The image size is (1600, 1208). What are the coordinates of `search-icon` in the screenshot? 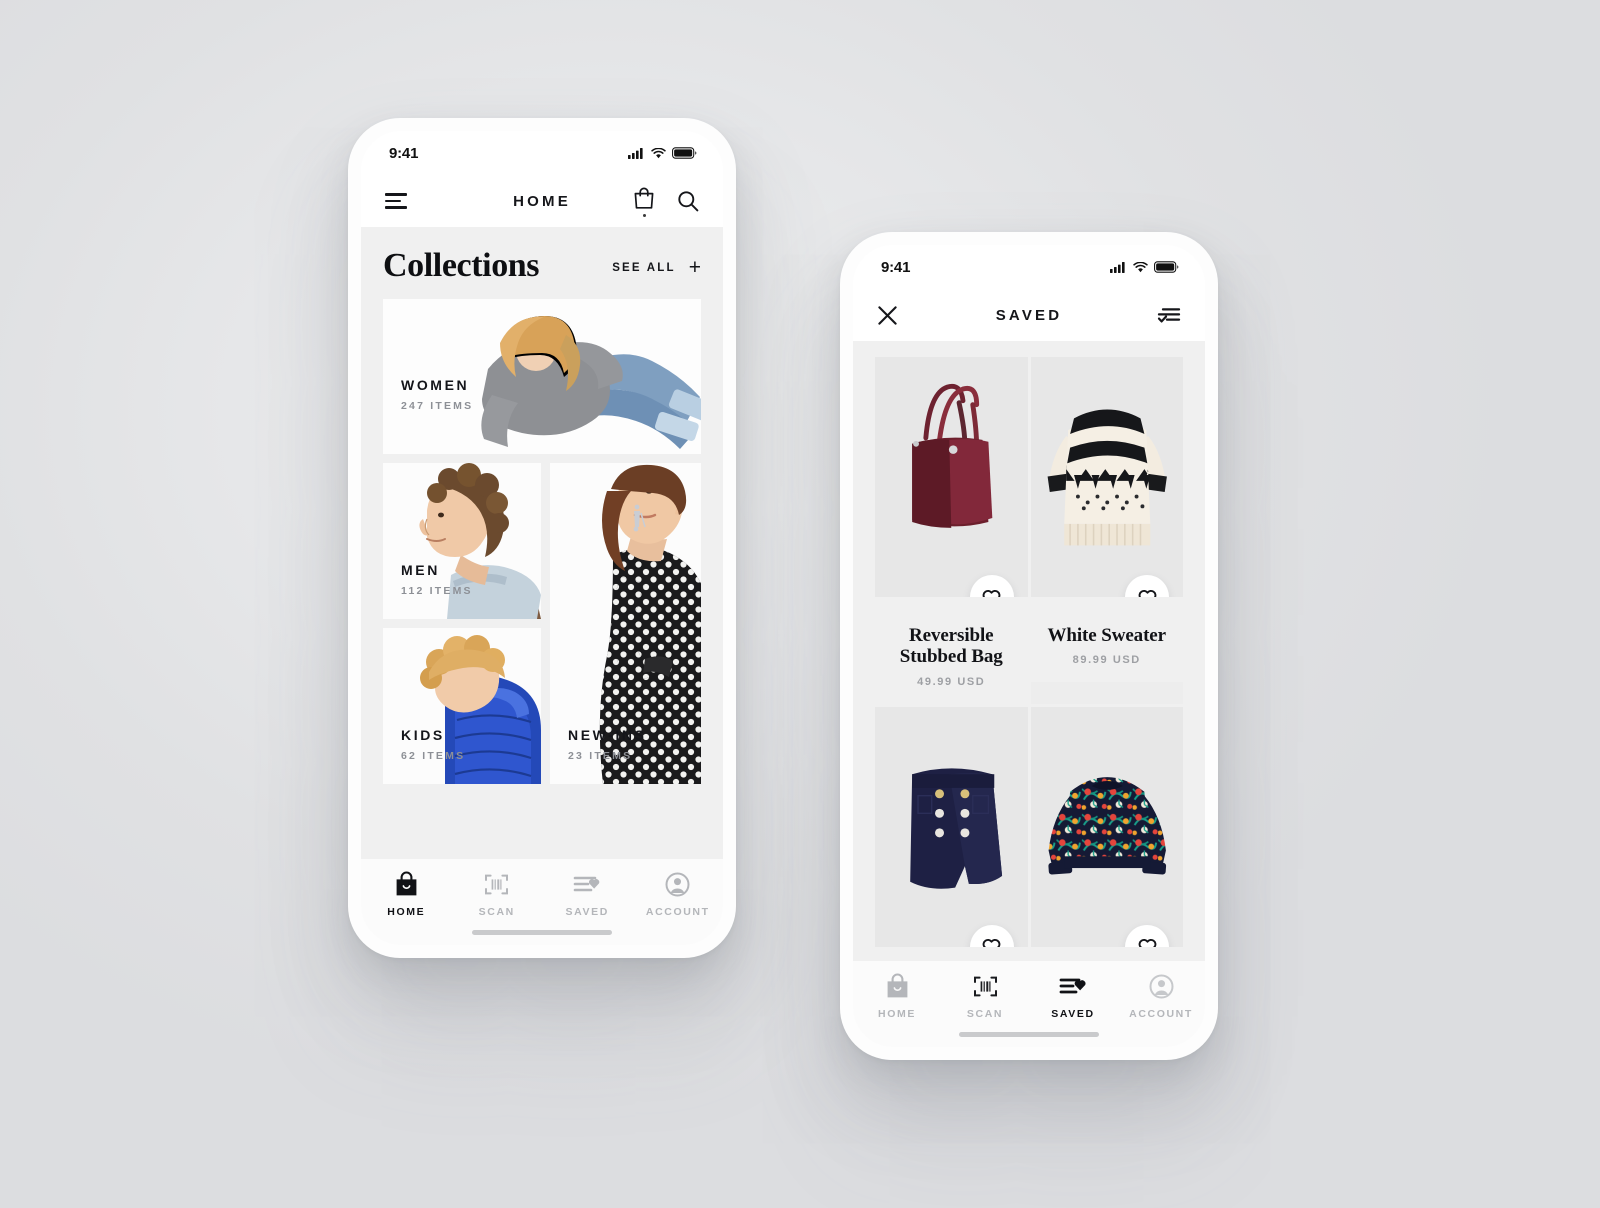 It's located at (688, 201).